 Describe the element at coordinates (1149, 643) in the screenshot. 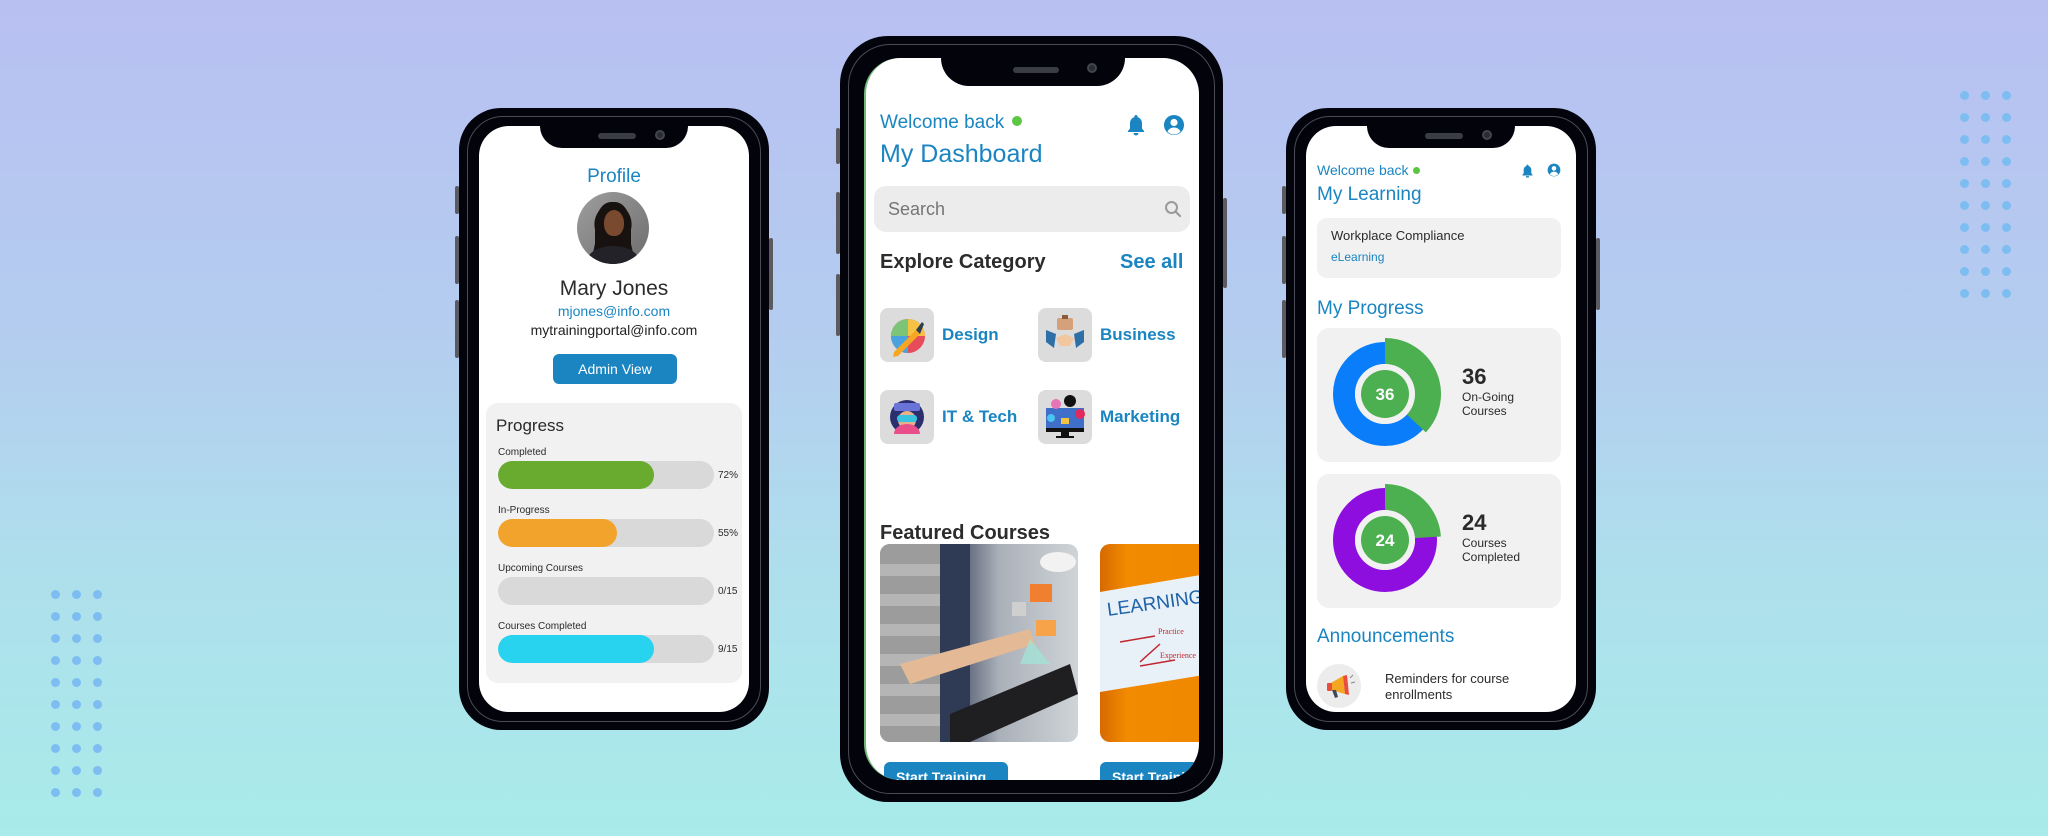

I see `learning-whiteboard-image: LEARNING Practice Experience` at that location.